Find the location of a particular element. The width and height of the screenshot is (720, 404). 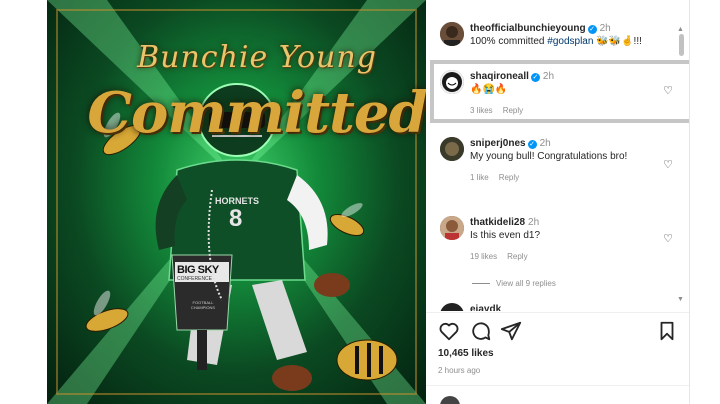

comment-likes: 19 likes is located at coordinates (483, 256).